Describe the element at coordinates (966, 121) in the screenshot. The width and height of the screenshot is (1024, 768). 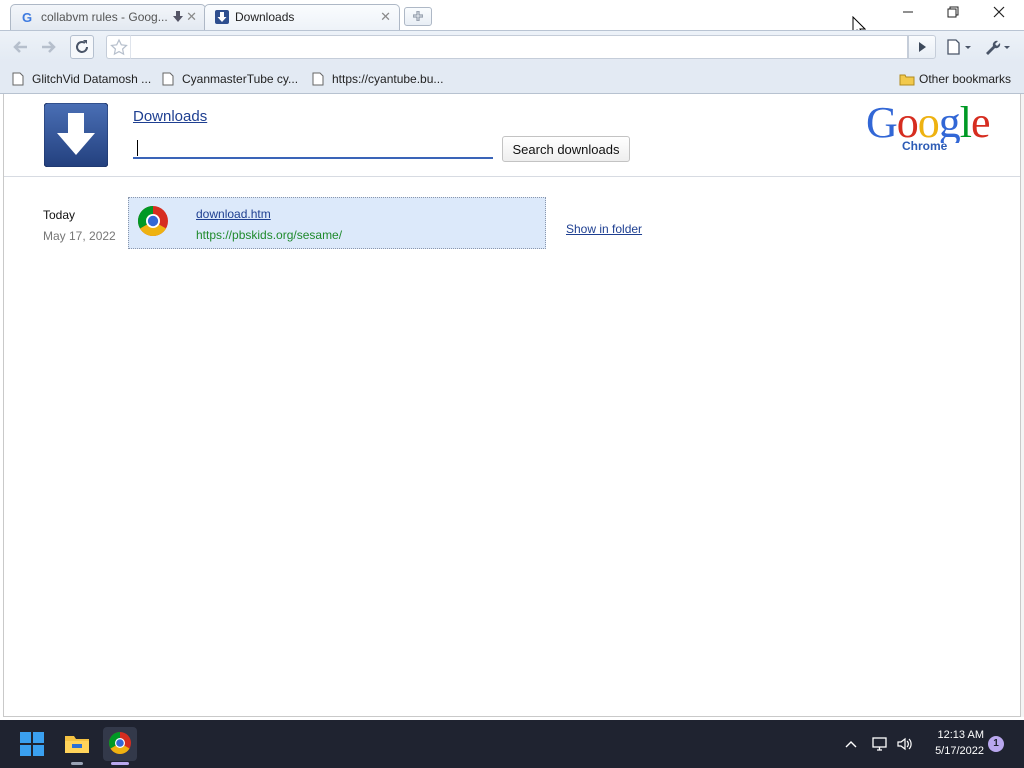
I see `logo-letter: l` at that location.